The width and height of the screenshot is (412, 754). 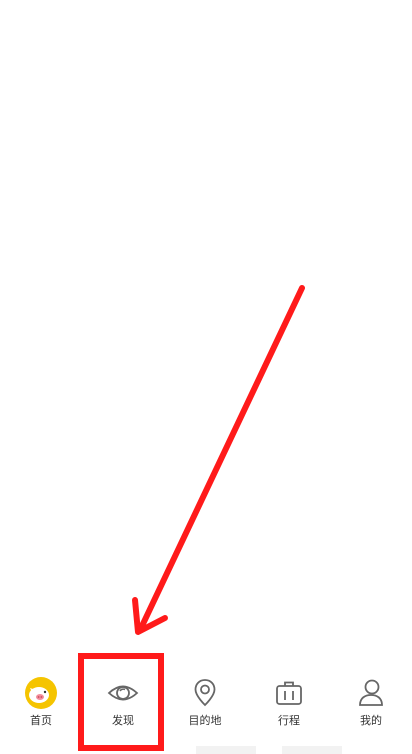 I want to click on tab-itinerary-label: 行程, so click(x=289, y=720).